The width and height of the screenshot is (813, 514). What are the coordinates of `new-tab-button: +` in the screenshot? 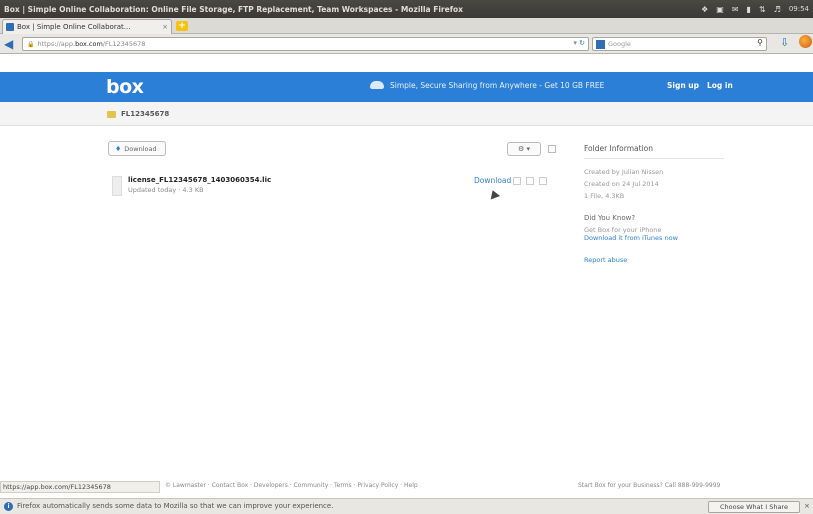 It's located at (182, 26).